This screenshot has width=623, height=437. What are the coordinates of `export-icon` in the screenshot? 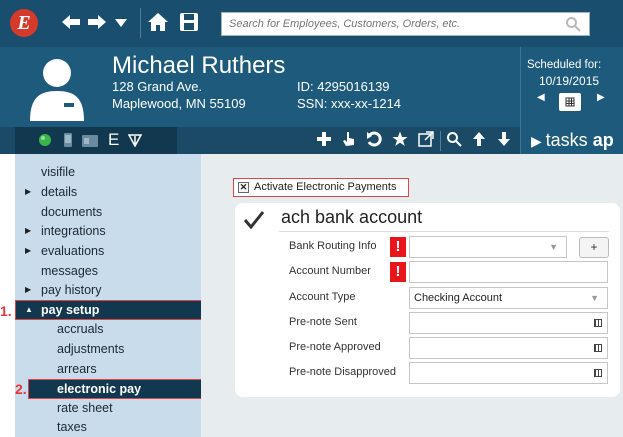 It's located at (426, 141).